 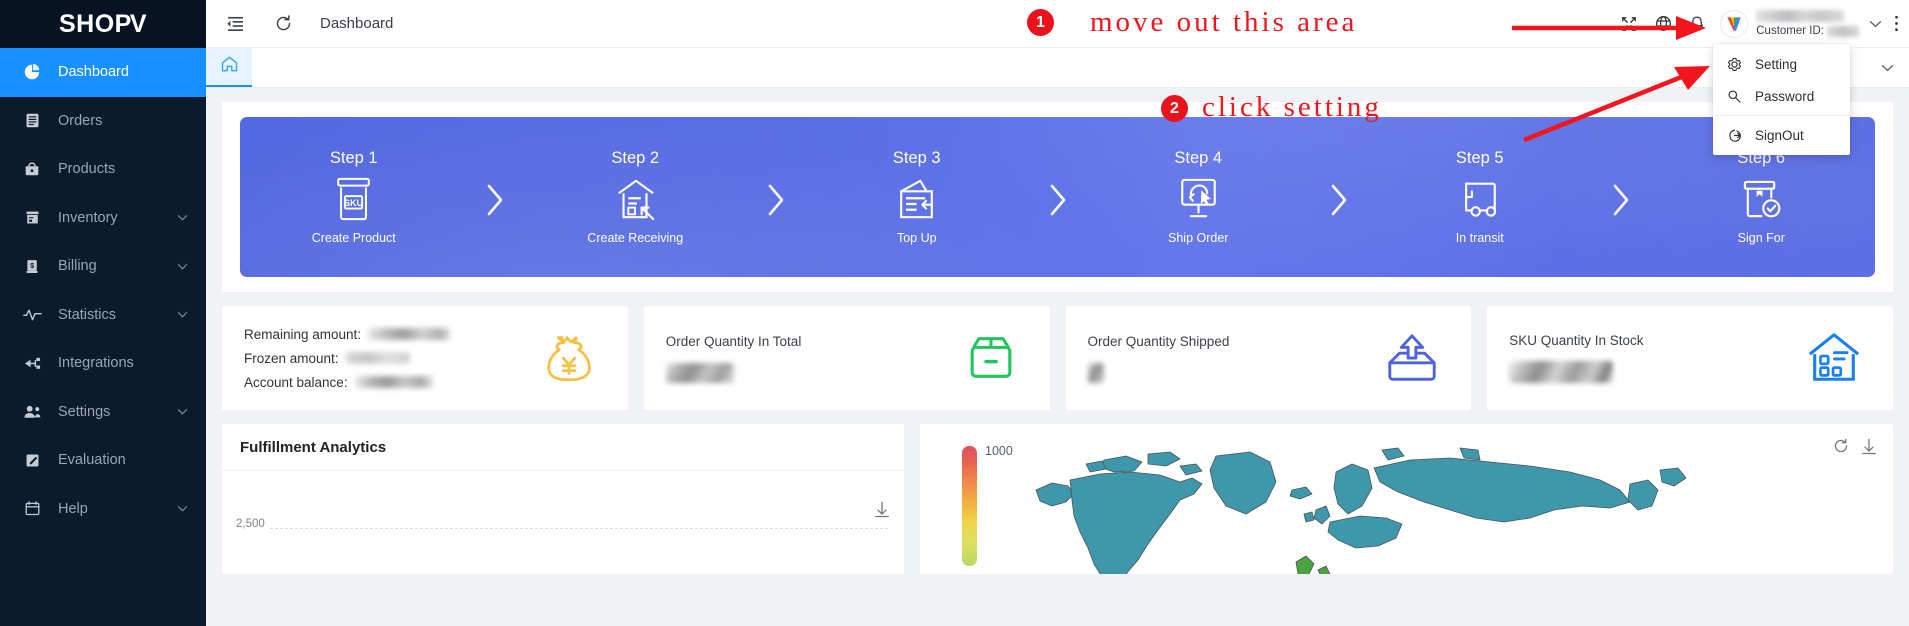 What do you see at coordinates (93, 72) in the screenshot?
I see `sidebar-item-label: Dashboard` at bounding box center [93, 72].